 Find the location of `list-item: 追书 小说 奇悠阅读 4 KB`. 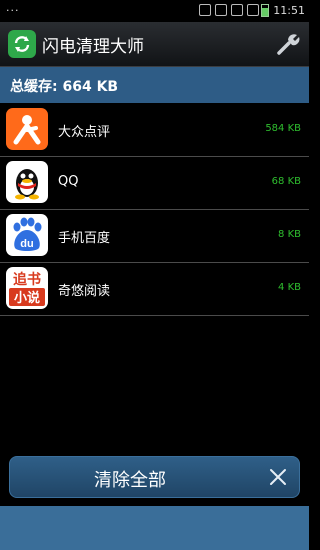

list-item: 追书 小说 奇悠阅读 4 KB is located at coordinates (154, 289).